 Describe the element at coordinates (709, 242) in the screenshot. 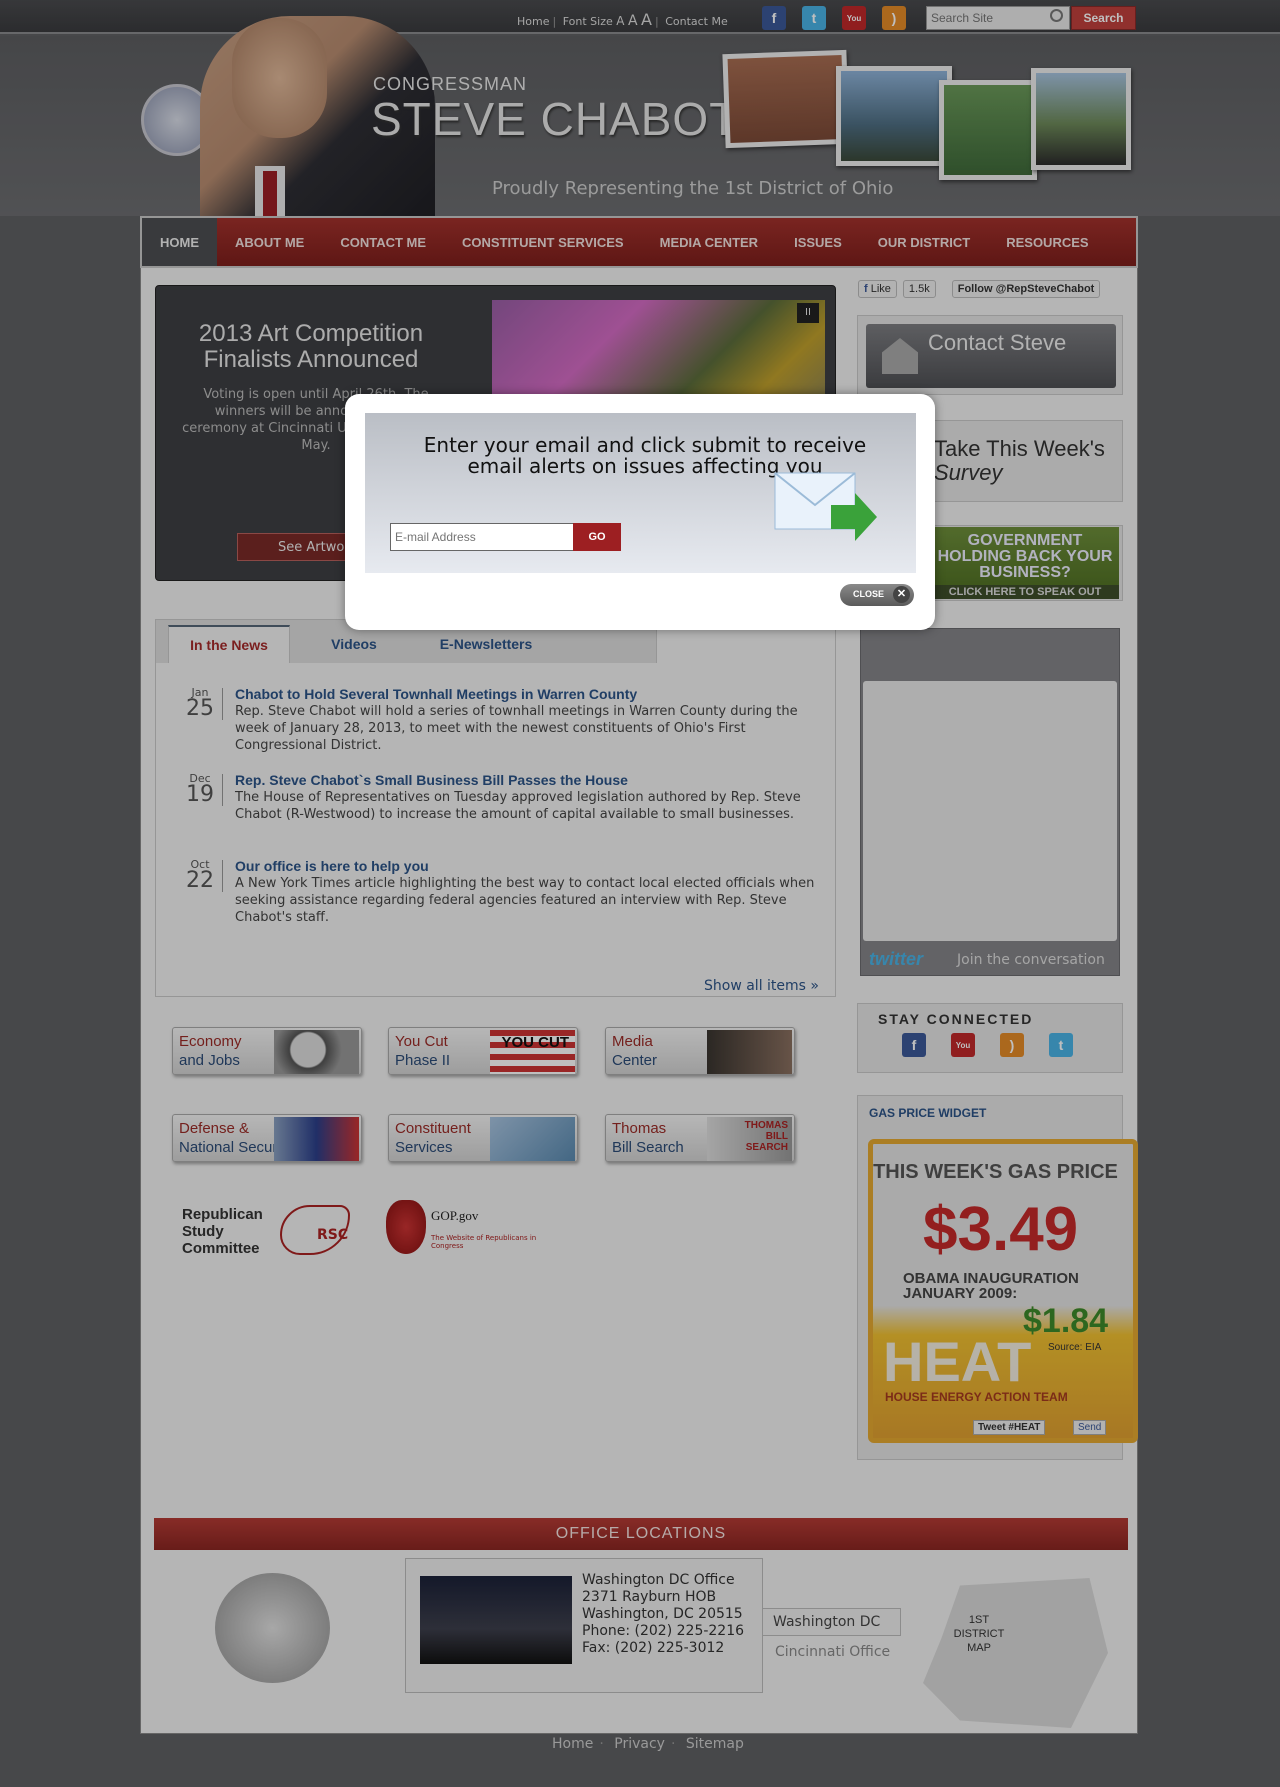

I see `nav-media-center: MEDIA CENTER` at that location.